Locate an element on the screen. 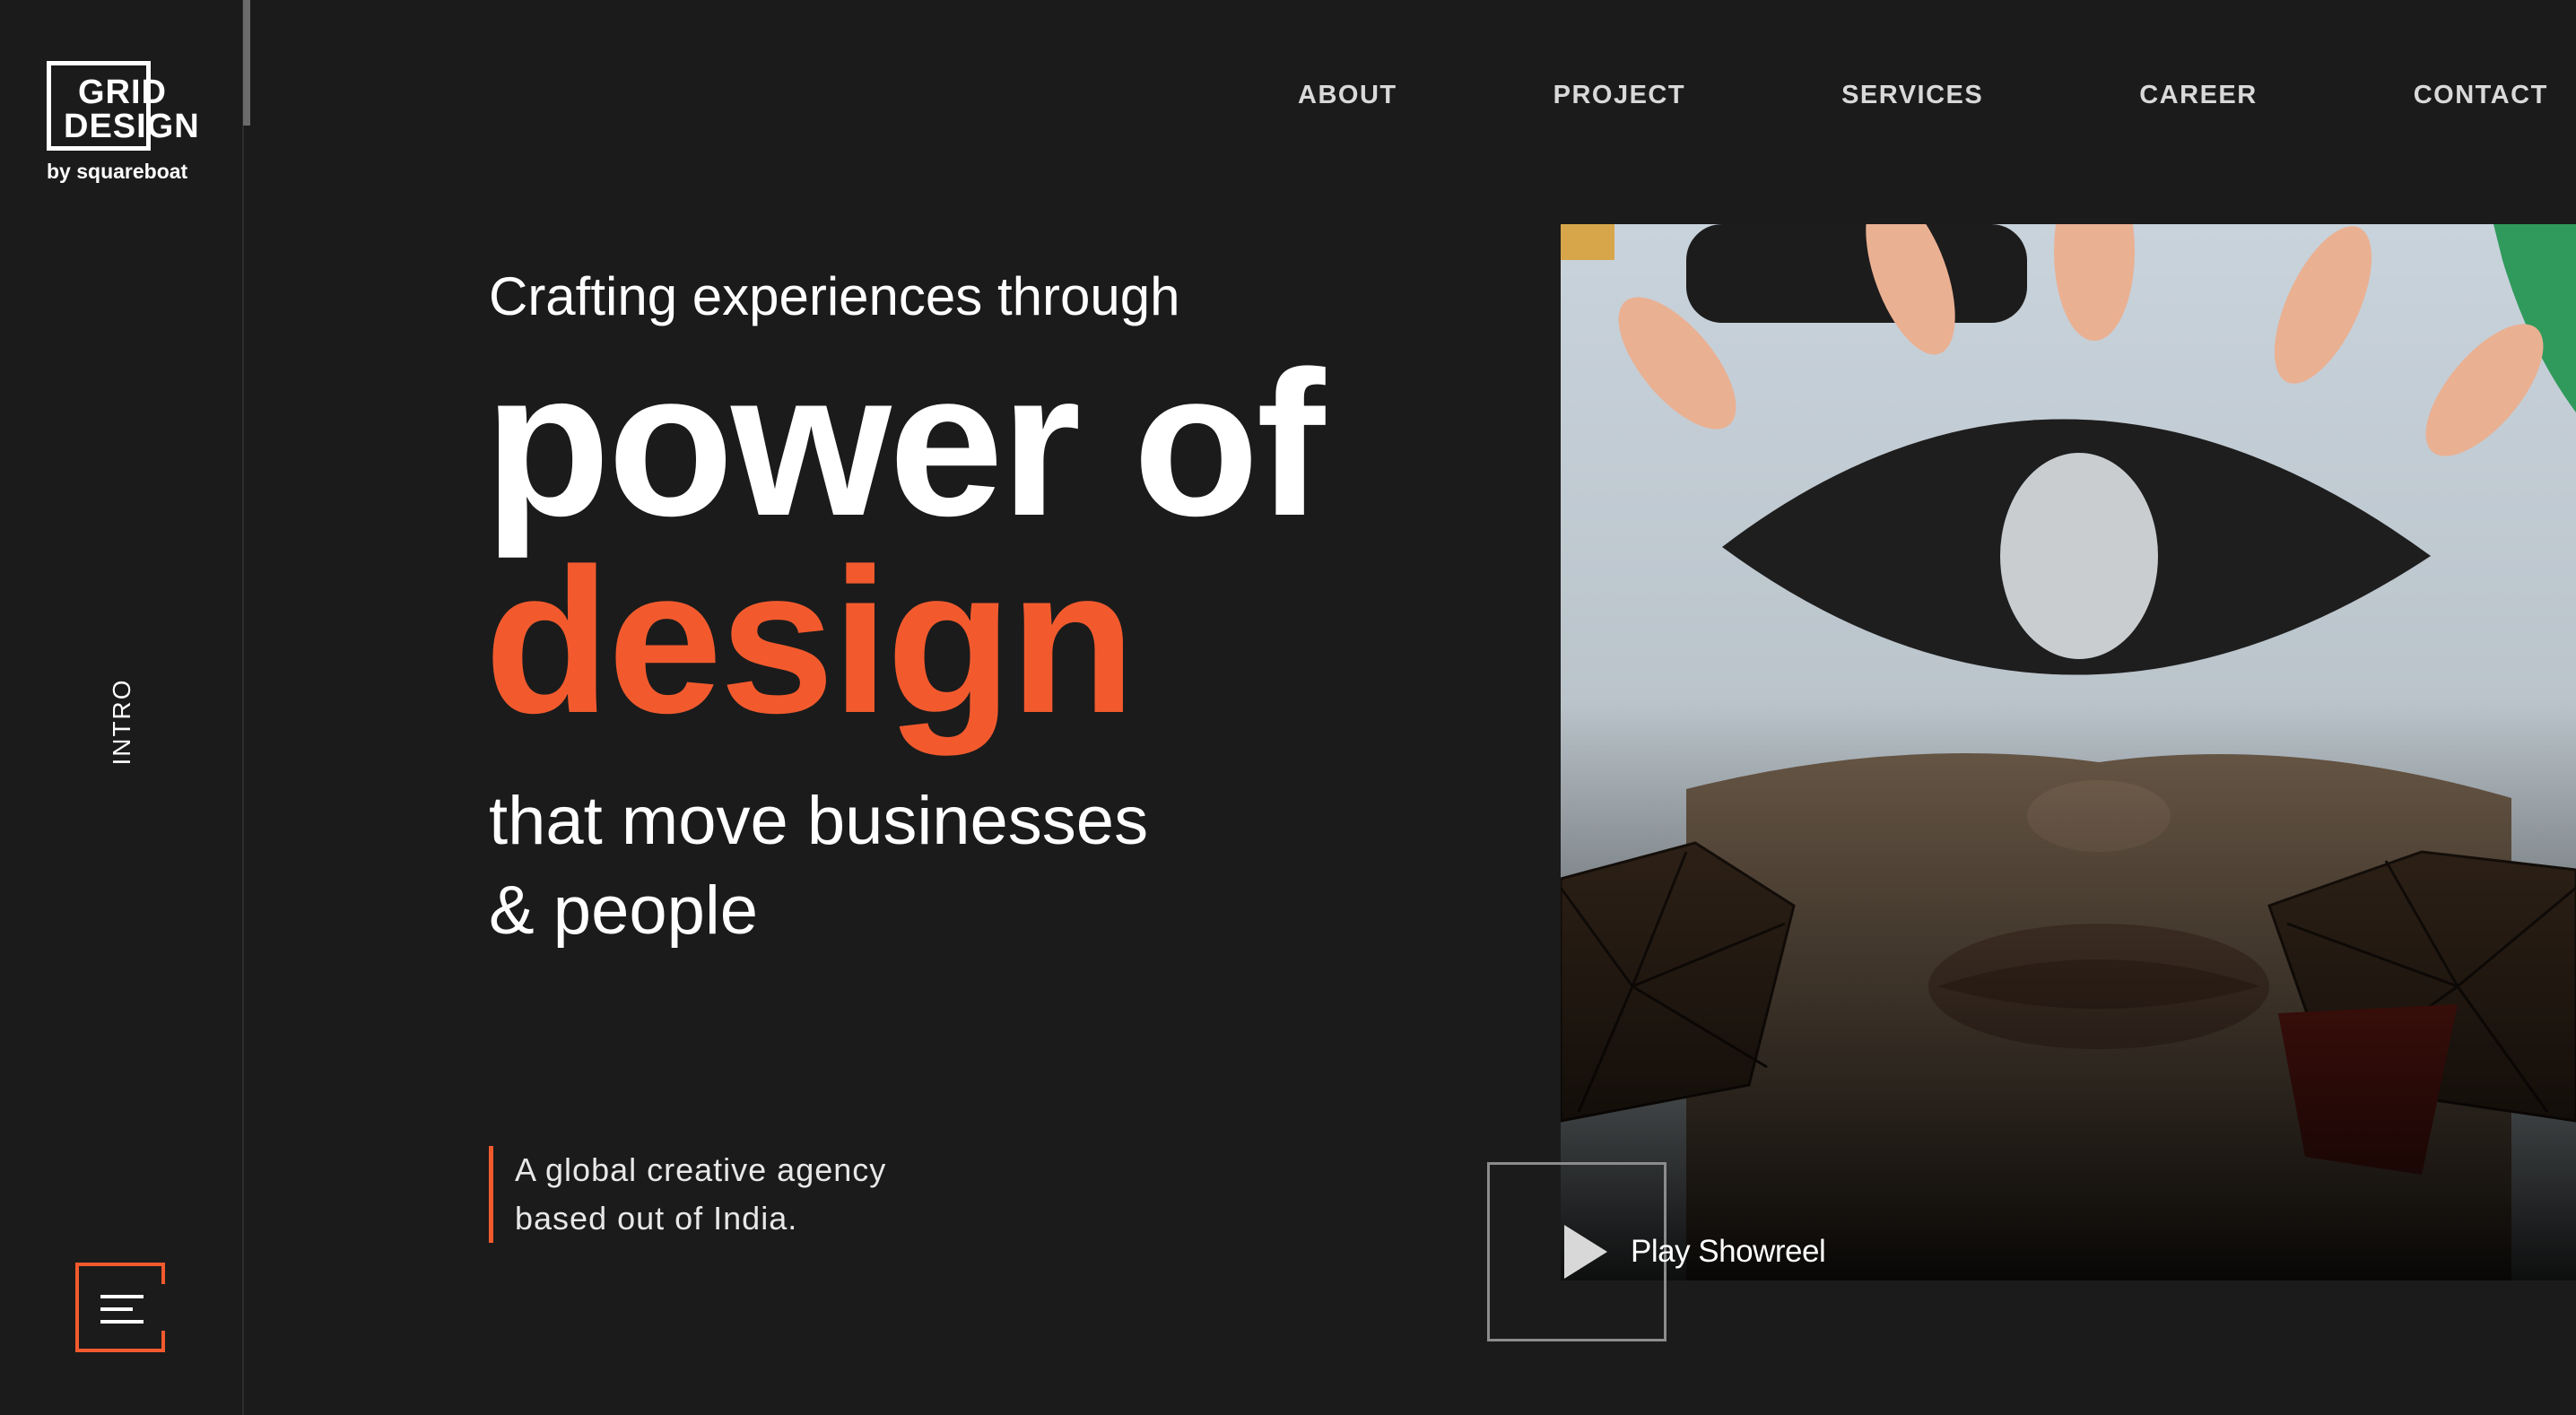 The image size is (2576, 1415). play-showreel-button: Play Showreel is located at coordinates (1693, 1252).